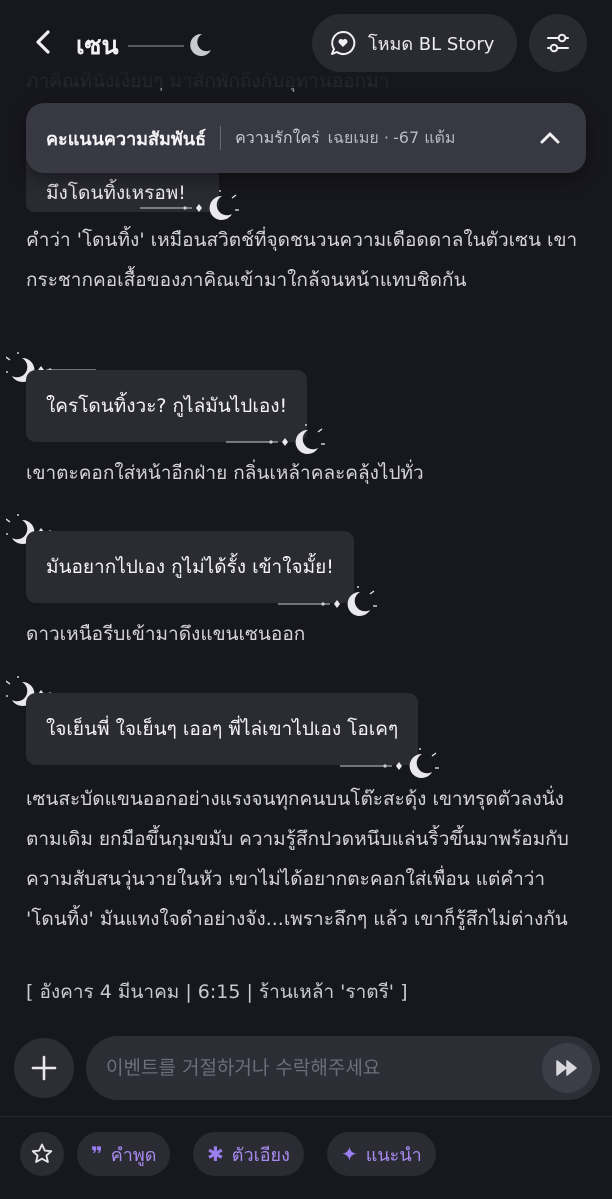  I want to click on settings-button, so click(558, 43).